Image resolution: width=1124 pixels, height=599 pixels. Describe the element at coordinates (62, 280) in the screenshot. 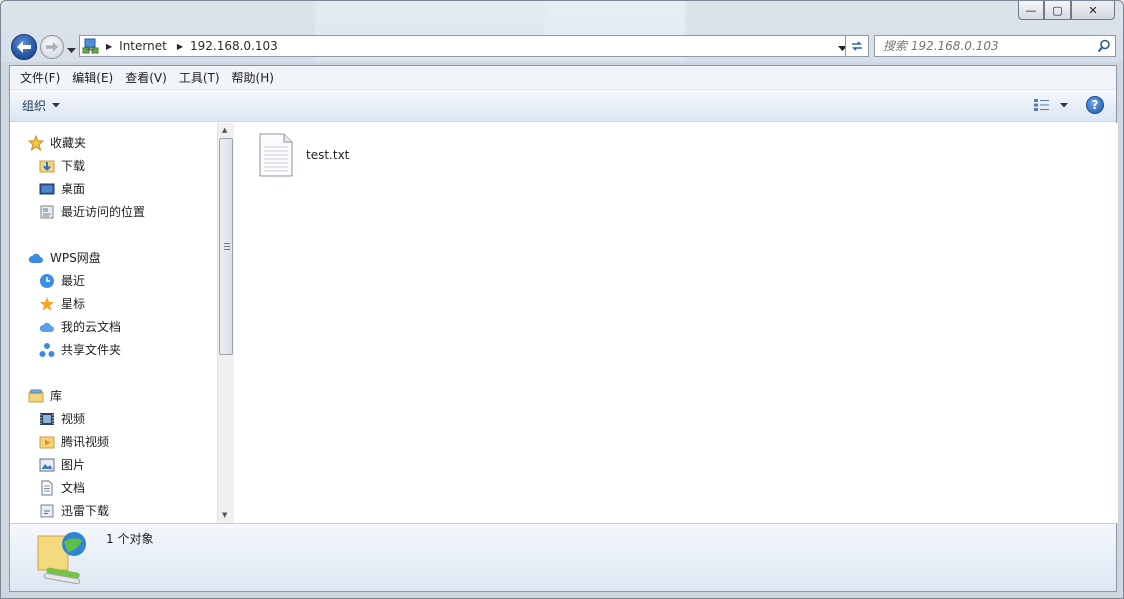

I see `sidebar-item-recent: 最近` at that location.